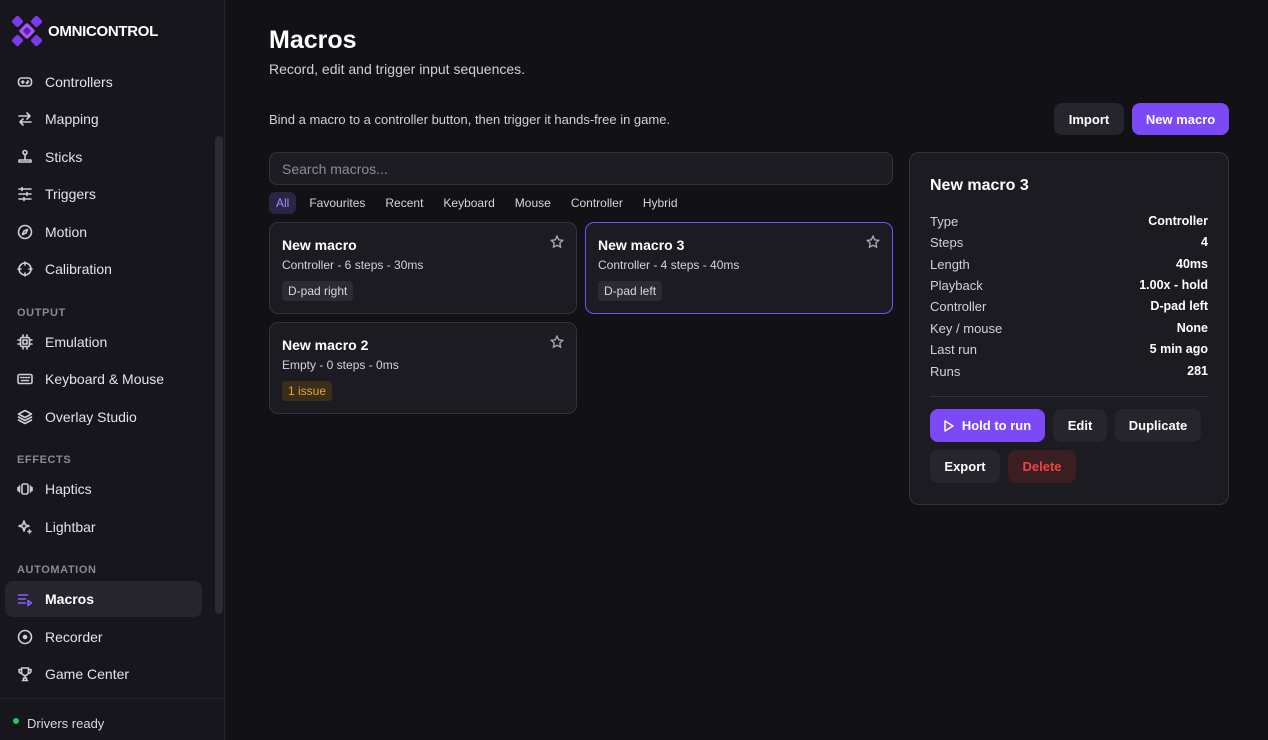 Image resolution: width=1268 pixels, height=740 pixels. Describe the element at coordinates (41, 313) in the screenshot. I see `section-output-label: OUTPUT` at that location.